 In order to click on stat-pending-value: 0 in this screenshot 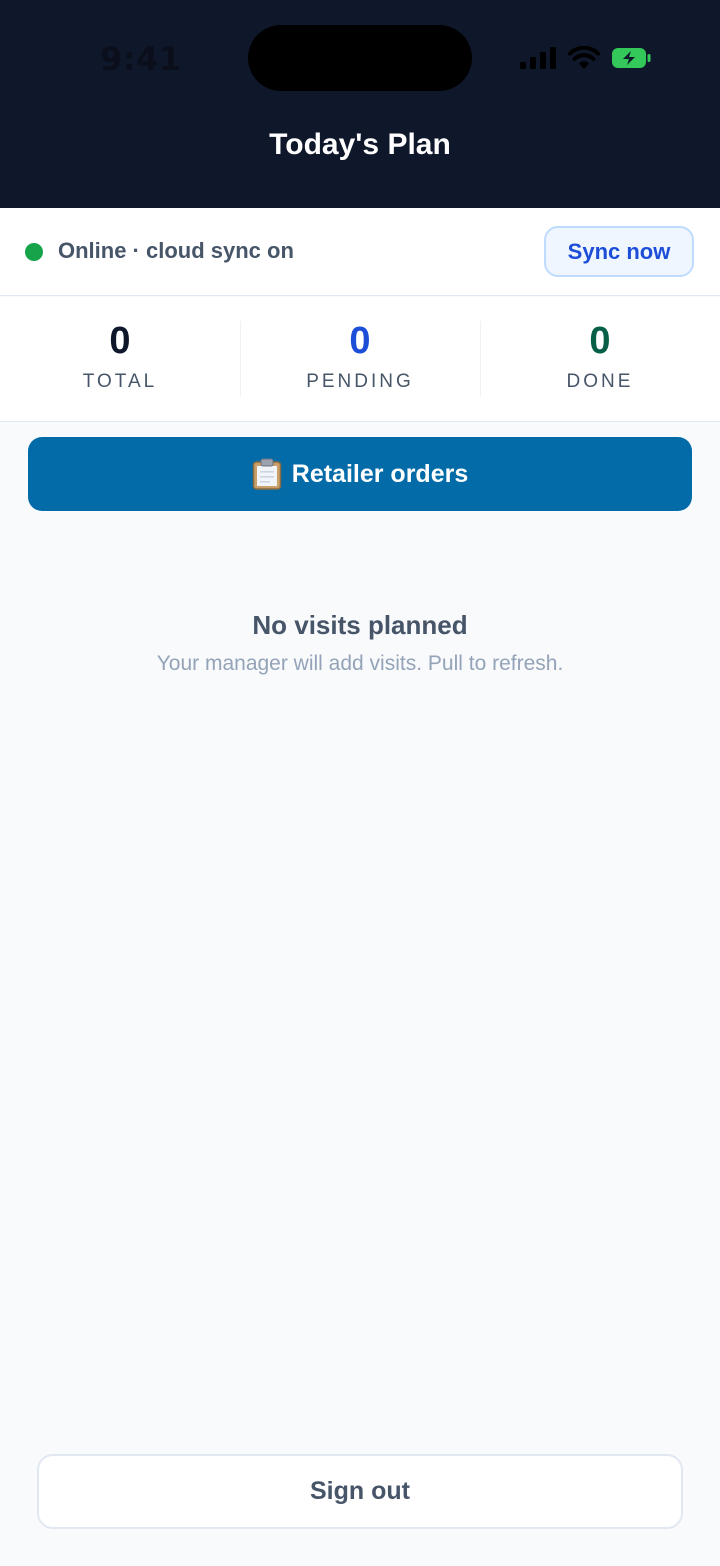, I will do `click(360, 341)`.